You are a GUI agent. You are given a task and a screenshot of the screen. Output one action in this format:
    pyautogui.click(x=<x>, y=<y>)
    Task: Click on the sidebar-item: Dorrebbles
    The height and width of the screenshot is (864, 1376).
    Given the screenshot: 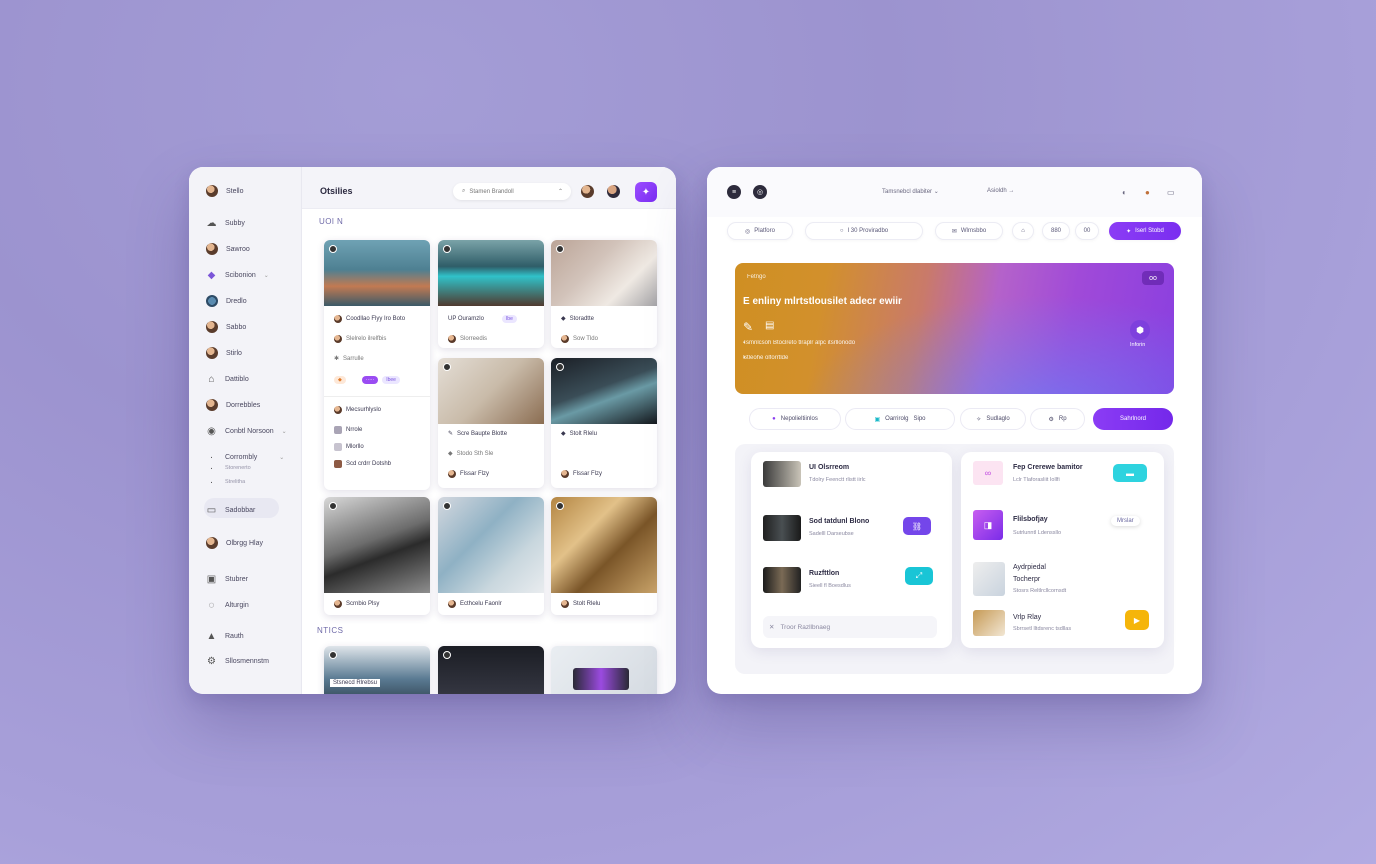 What is the action you would take?
    pyautogui.click(x=233, y=405)
    